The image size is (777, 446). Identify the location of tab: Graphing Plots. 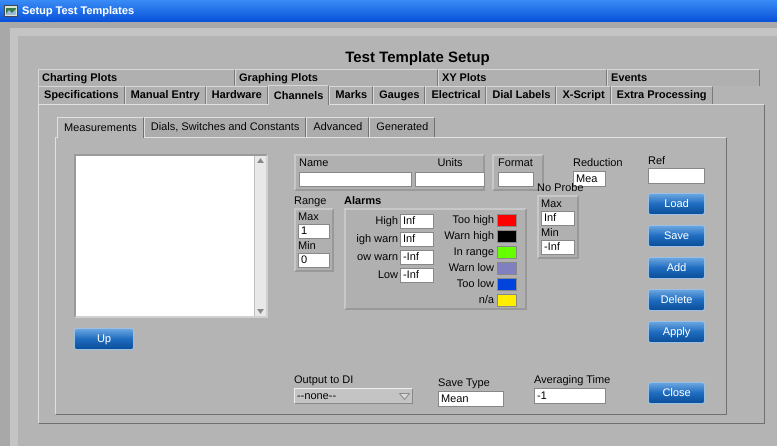
(336, 77).